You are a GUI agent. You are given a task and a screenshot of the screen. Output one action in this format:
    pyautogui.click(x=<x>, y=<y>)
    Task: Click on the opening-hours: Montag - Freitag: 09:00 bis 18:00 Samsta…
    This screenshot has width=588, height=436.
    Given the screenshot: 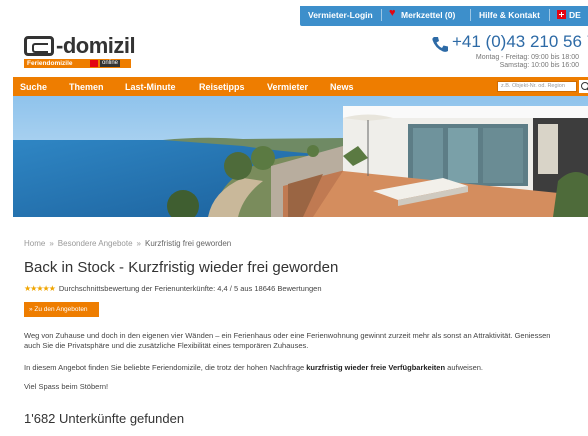 What is the action you would take?
    pyautogui.click(x=527, y=62)
    